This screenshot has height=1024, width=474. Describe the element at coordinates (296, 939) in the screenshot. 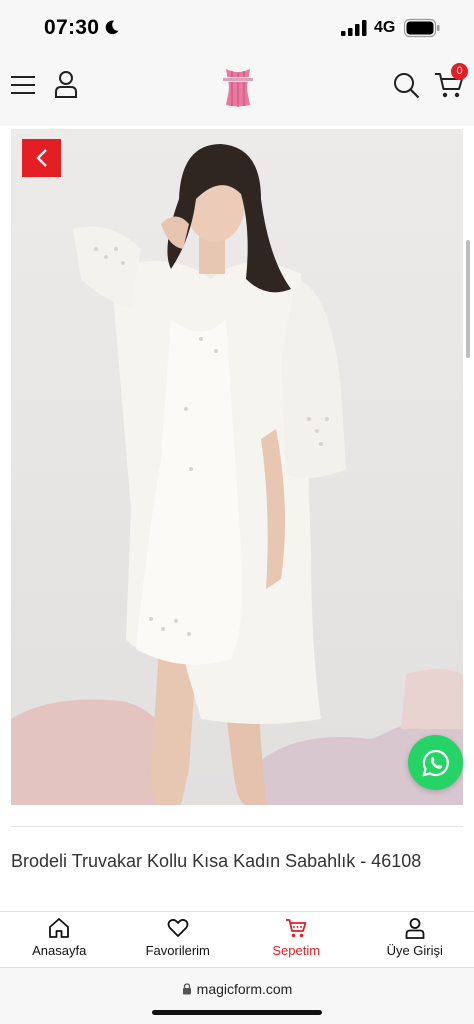

I see `tab-cart: Sepetim` at that location.